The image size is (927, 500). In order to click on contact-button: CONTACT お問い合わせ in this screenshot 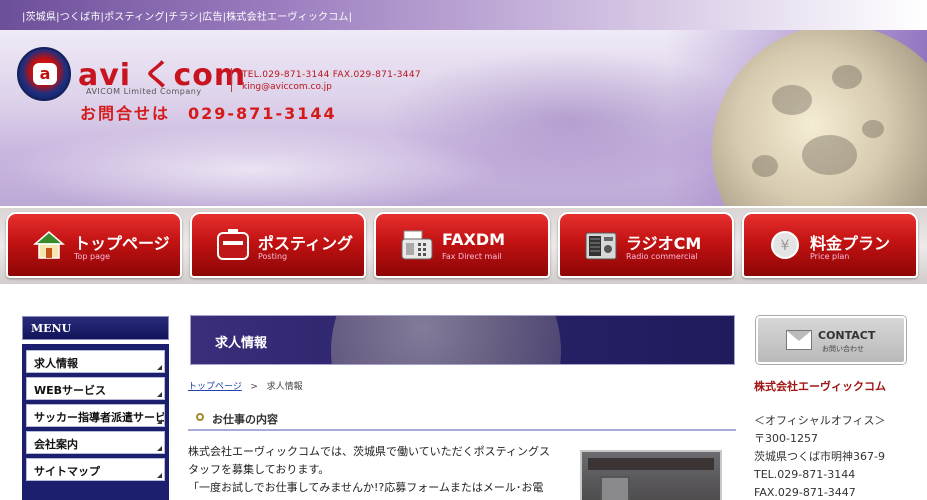, I will do `click(831, 340)`.